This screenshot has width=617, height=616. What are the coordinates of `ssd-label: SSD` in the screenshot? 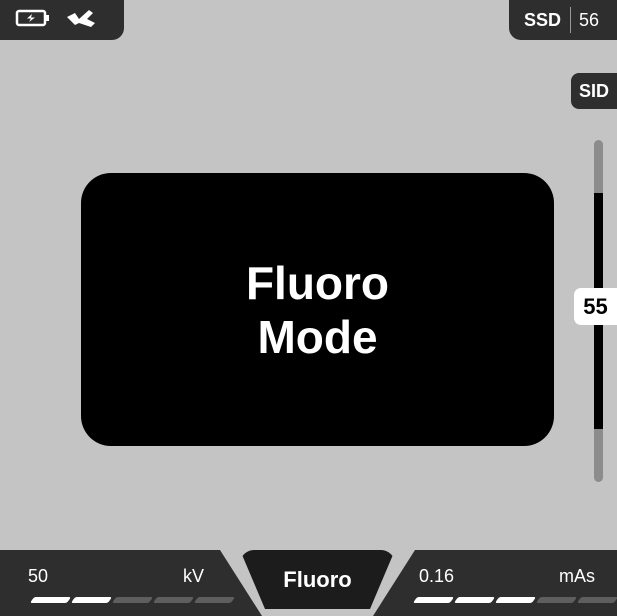 It's located at (543, 19).